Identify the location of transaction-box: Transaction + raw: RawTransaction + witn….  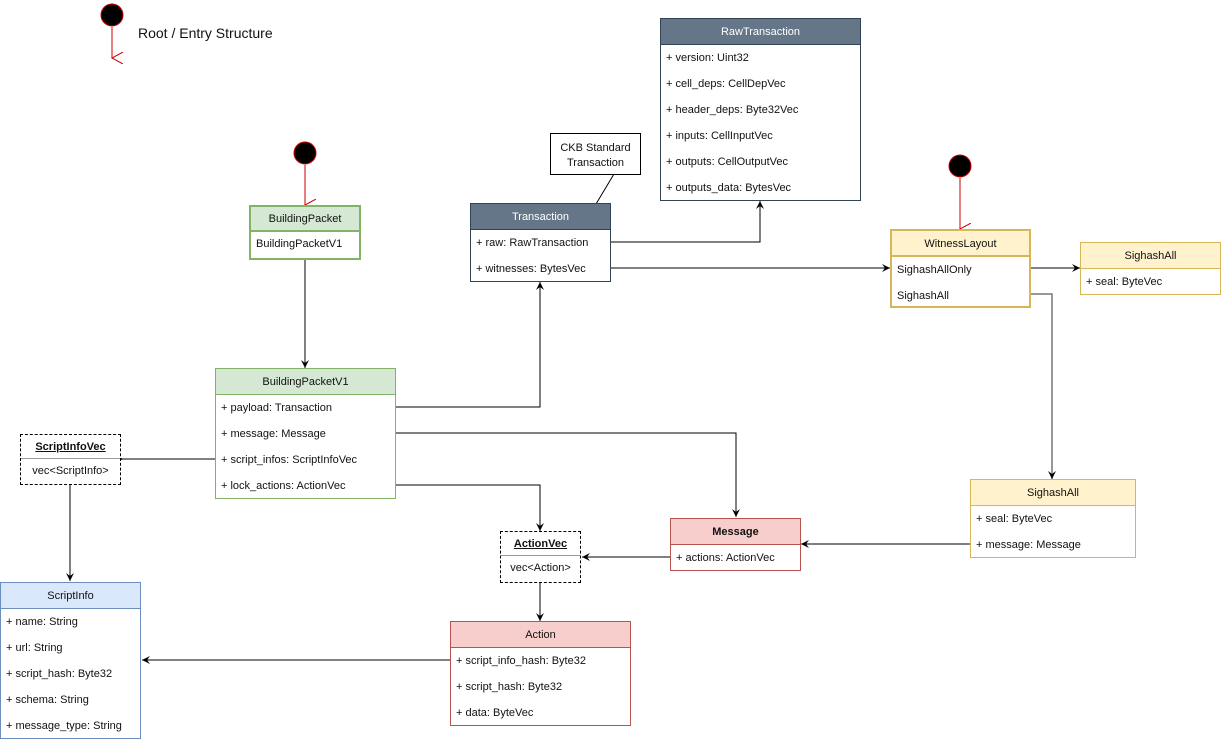
(540, 242).